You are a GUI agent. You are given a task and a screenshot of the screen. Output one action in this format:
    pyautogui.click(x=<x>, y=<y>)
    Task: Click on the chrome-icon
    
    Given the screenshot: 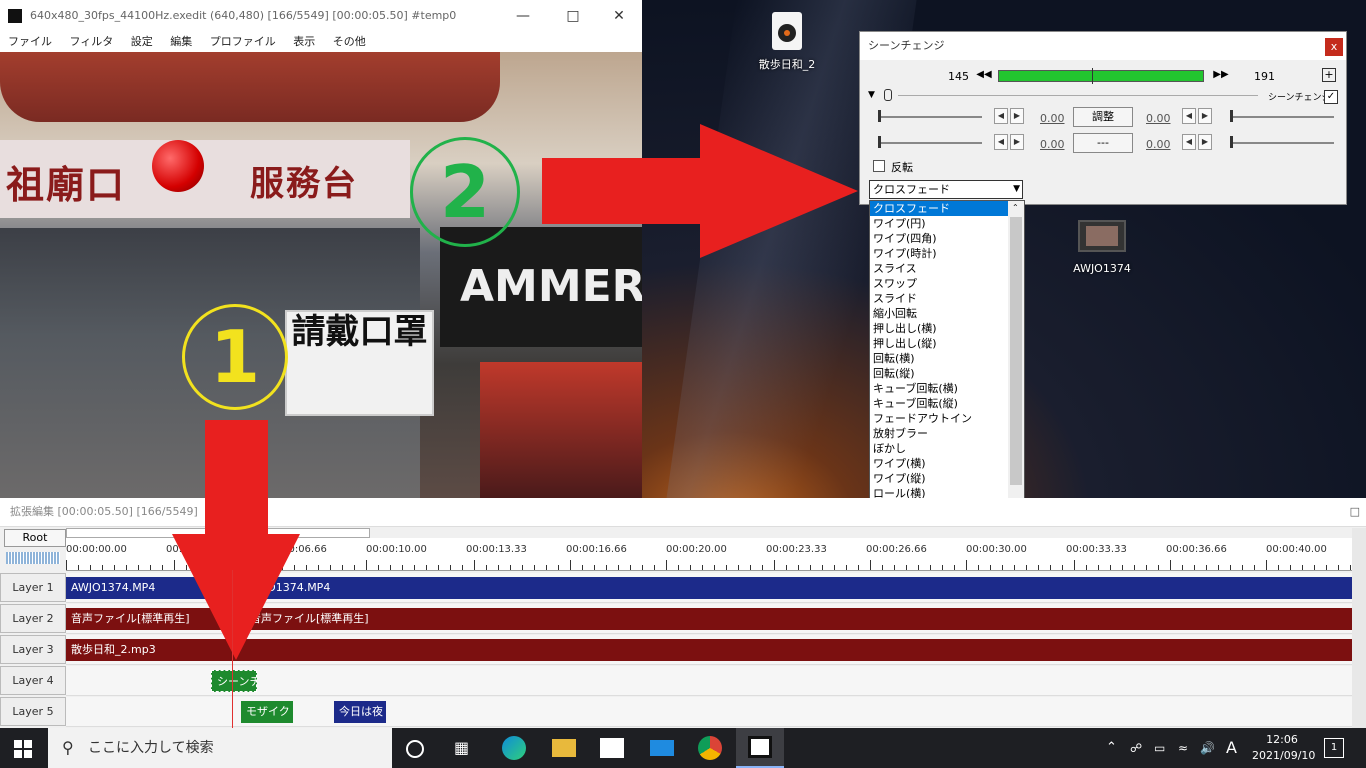 What is the action you would take?
    pyautogui.click(x=710, y=748)
    